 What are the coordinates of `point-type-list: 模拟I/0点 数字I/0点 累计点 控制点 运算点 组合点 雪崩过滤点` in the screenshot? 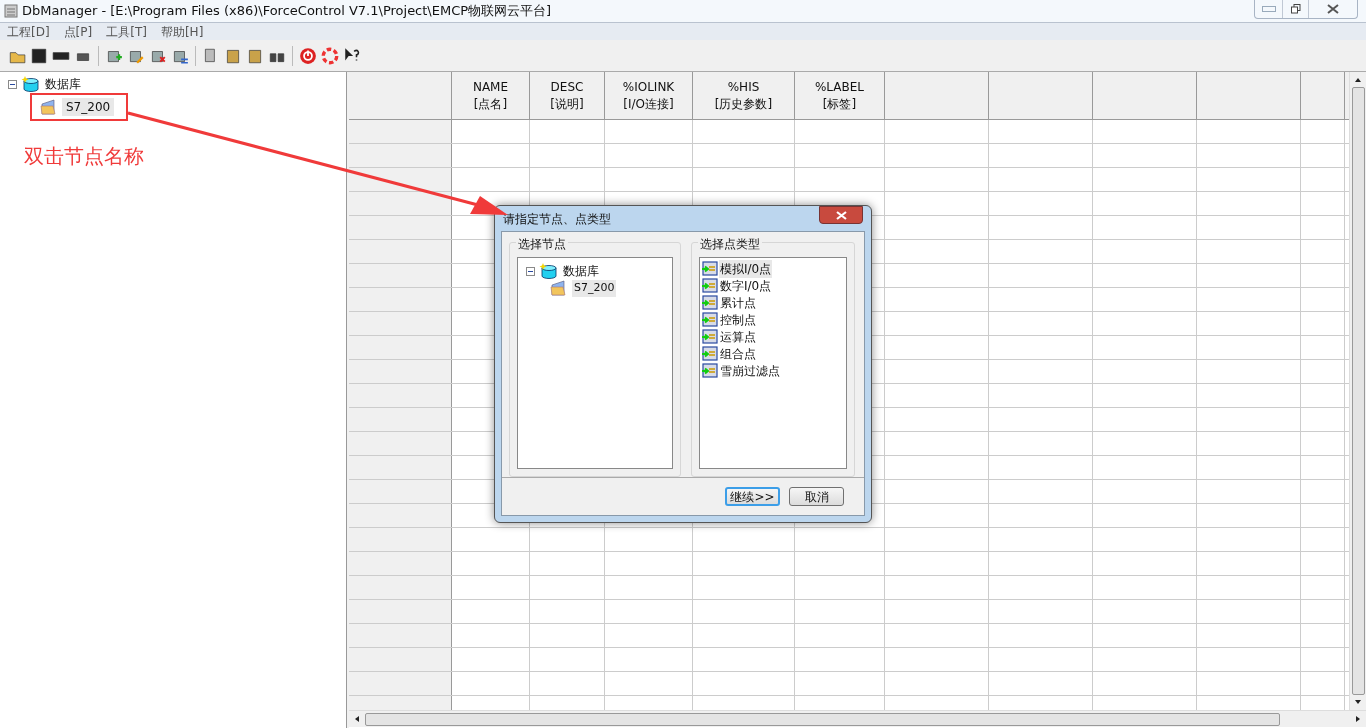 It's located at (773, 363).